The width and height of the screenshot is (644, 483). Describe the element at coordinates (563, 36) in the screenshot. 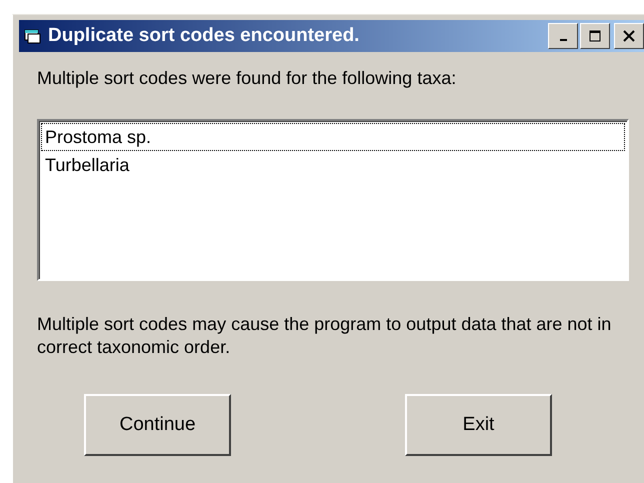

I see `minimize-button` at that location.